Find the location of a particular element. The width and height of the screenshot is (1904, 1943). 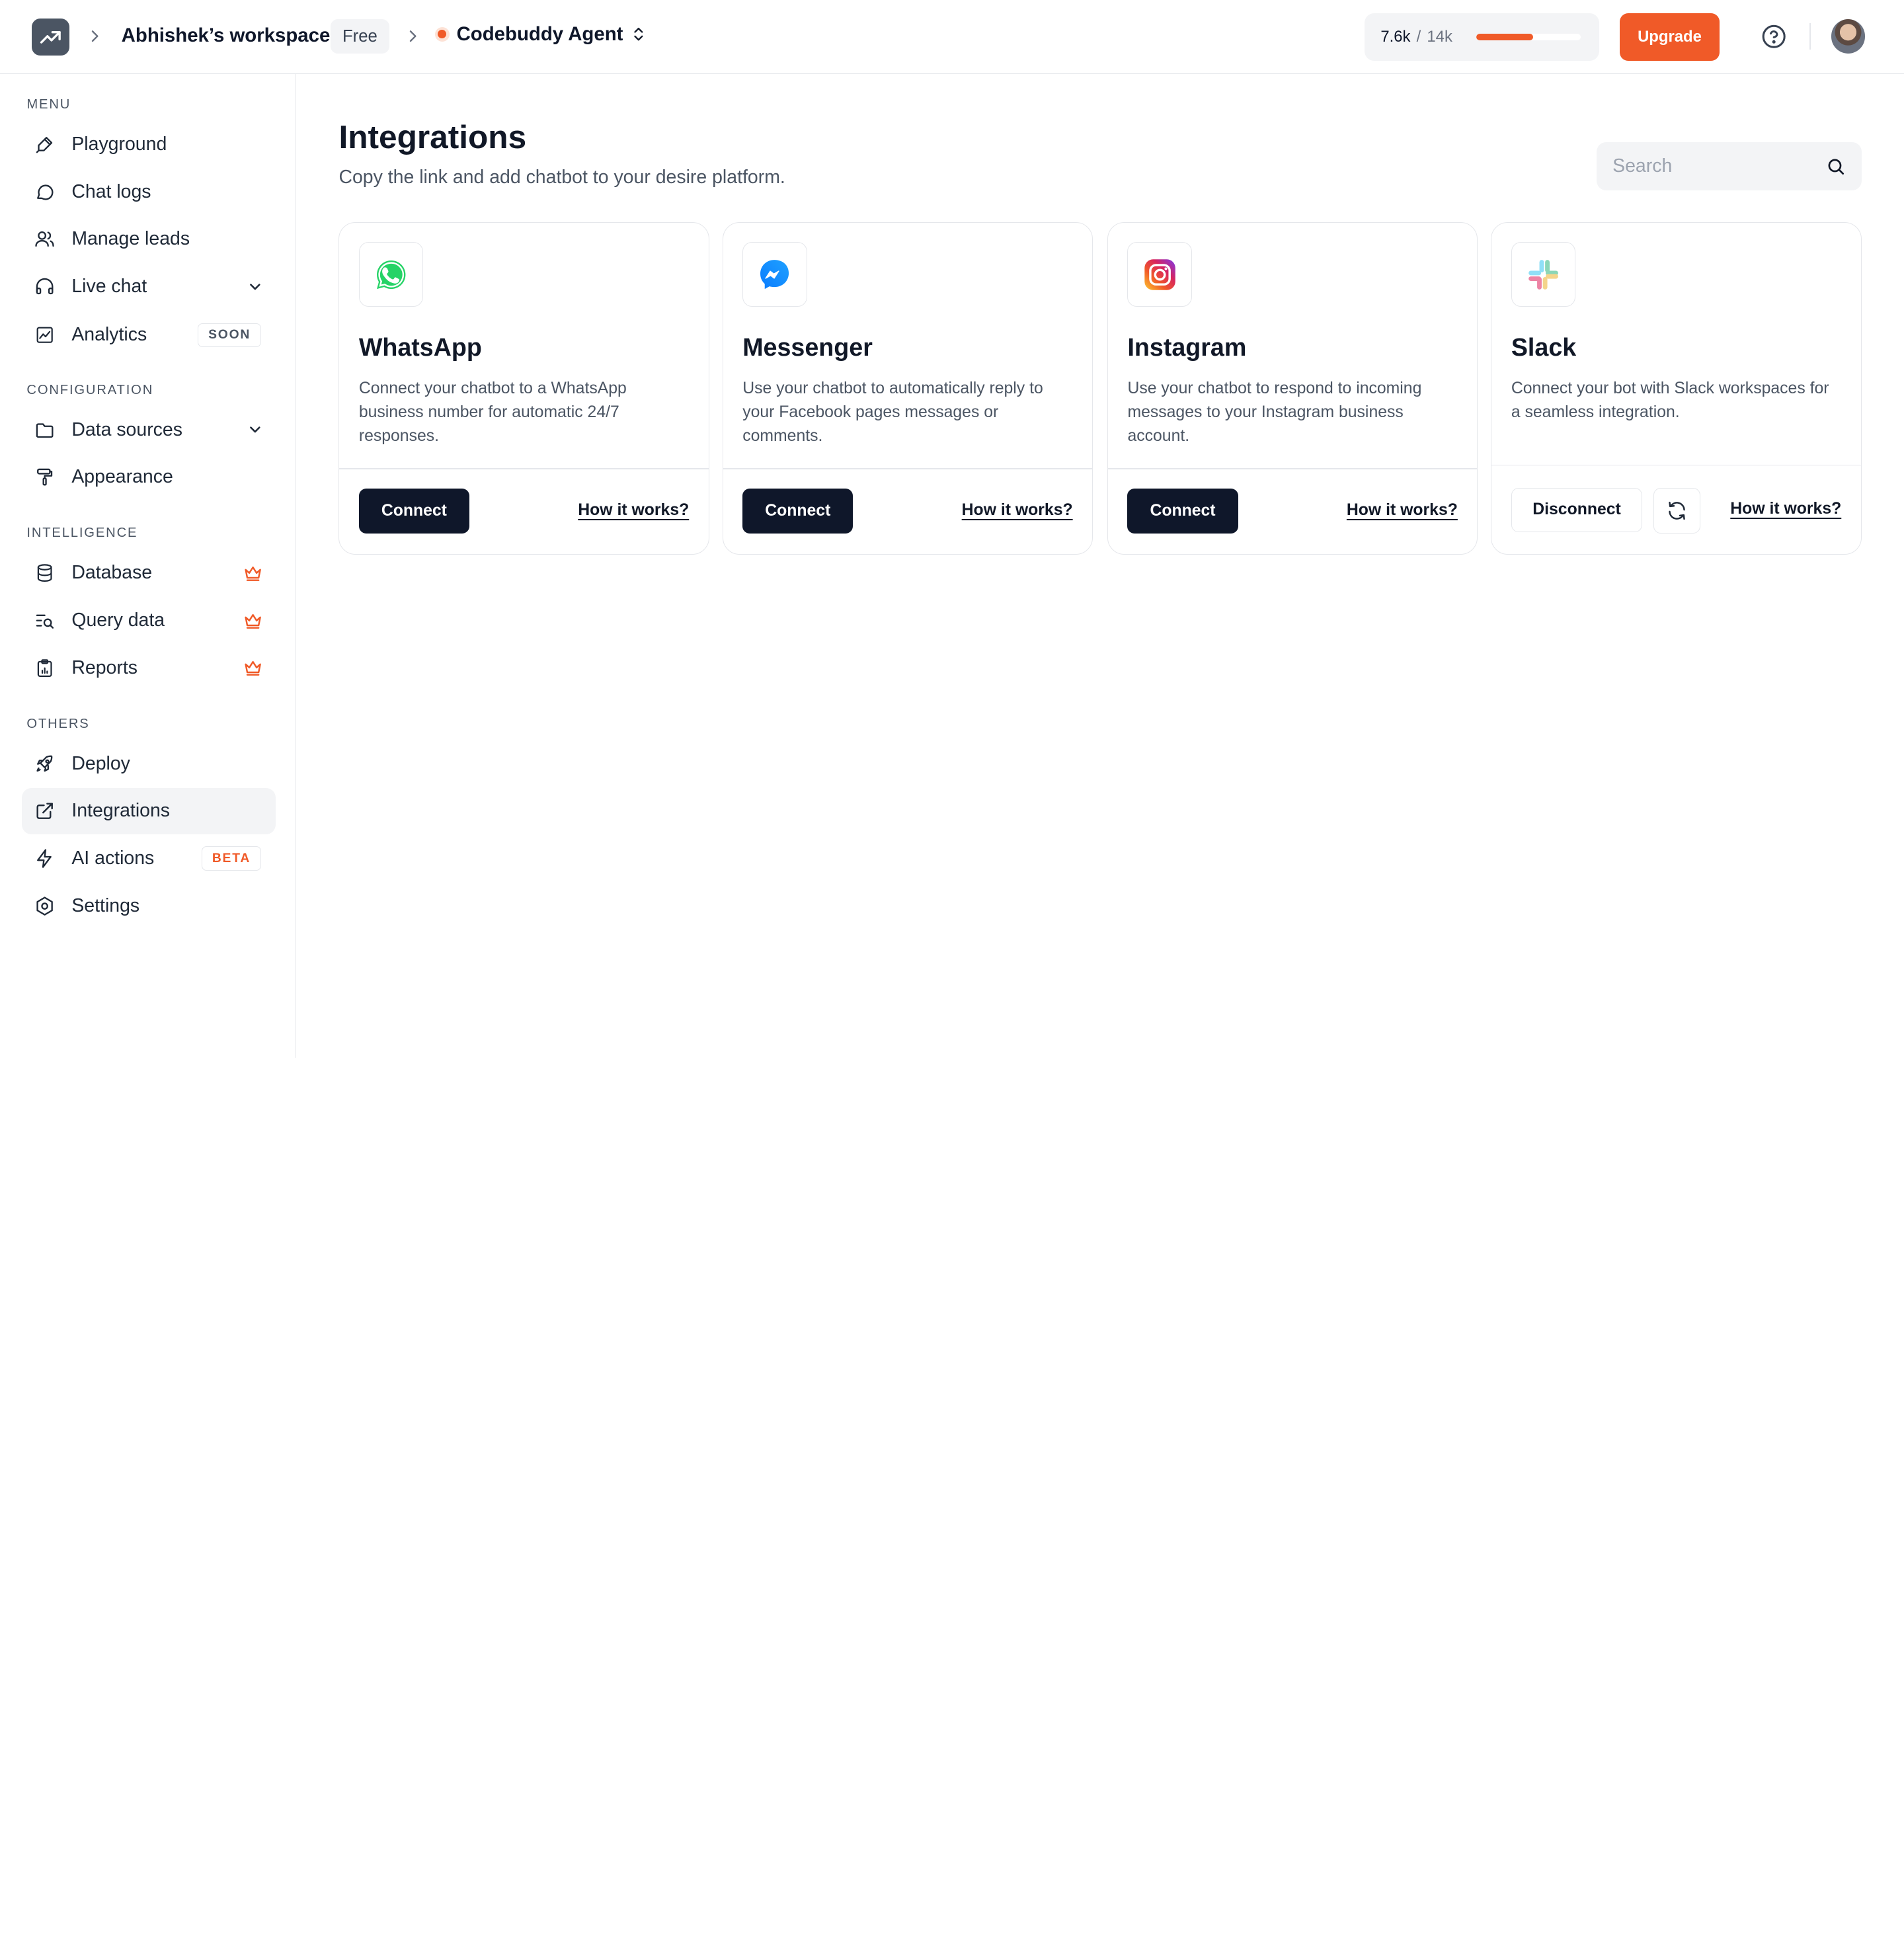

sidebar-item-label: Reports is located at coordinates (104, 667).